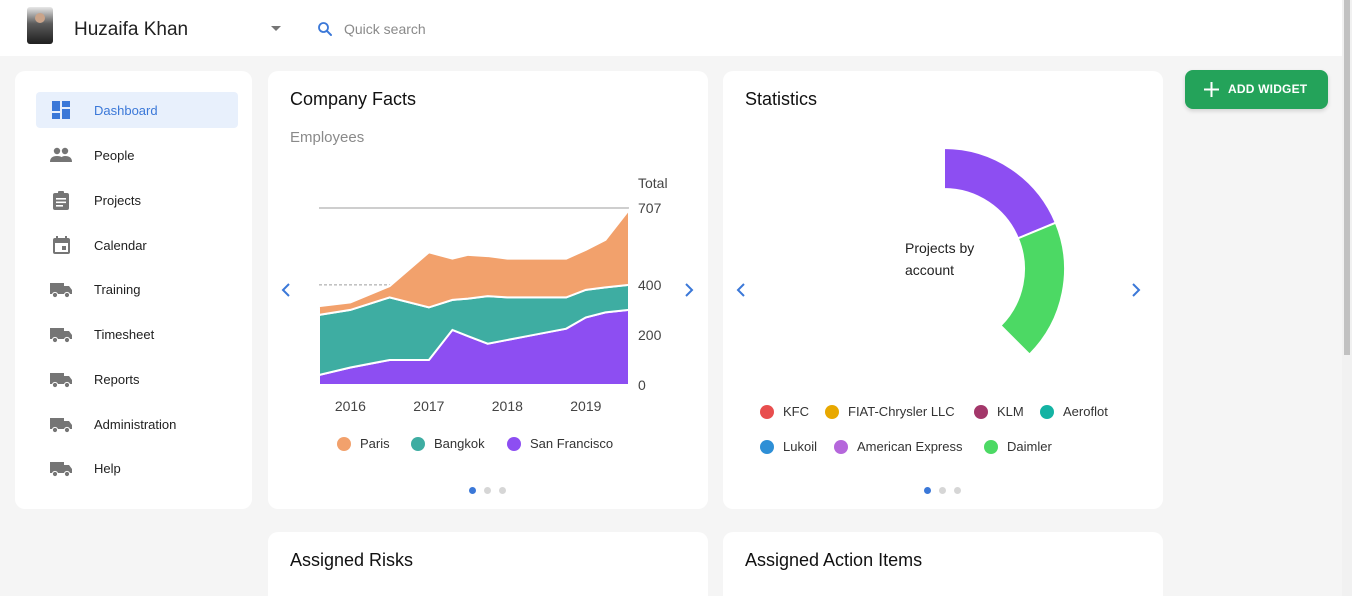  Describe the element at coordinates (117, 200) in the screenshot. I see `sidebar-item-label: Projects` at that location.